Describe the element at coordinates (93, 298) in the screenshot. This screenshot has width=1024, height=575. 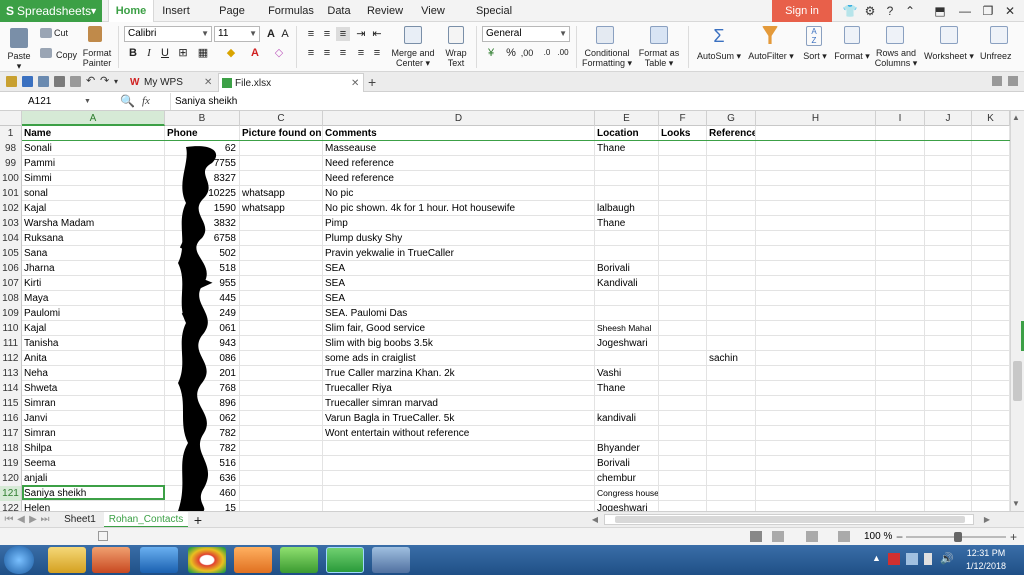
I see `cell-a: Maya` at that location.